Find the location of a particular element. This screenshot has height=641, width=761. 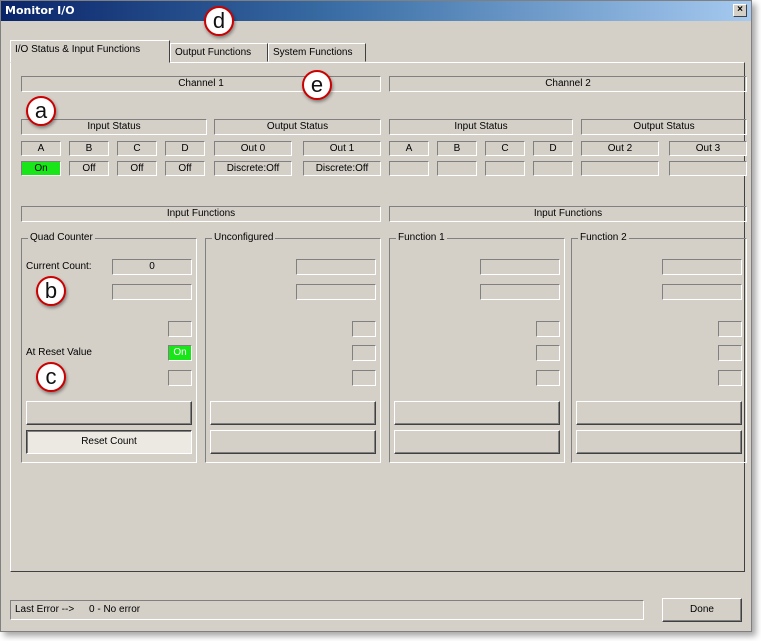

channel-2-header: Channel 2 is located at coordinates (568, 84).